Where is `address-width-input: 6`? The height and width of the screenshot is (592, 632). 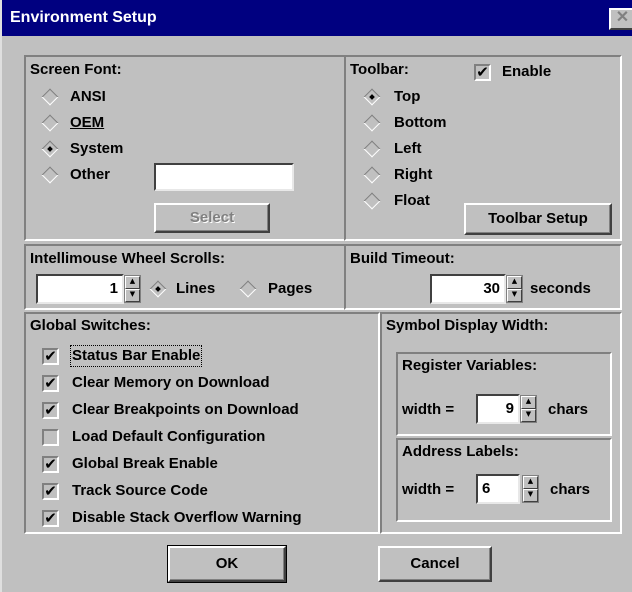 address-width-input: 6 is located at coordinates (498, 489).